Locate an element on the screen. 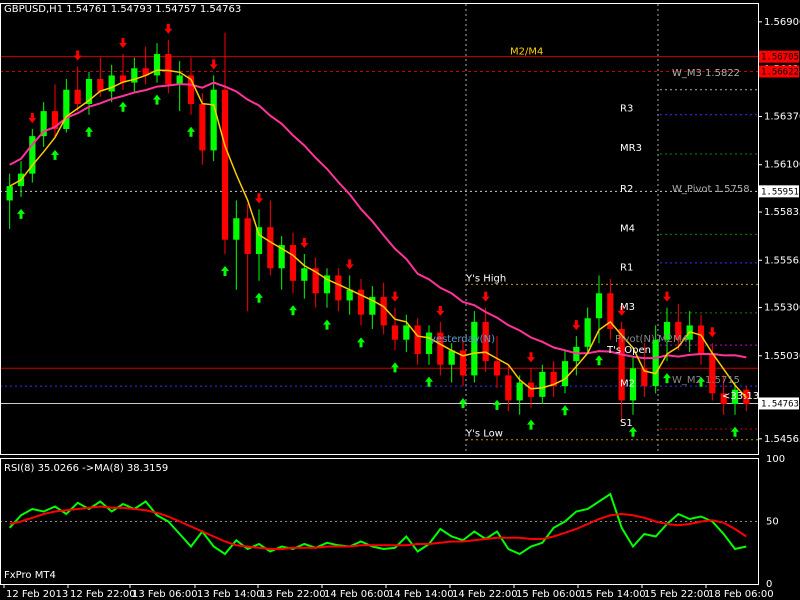  indicator-info: RSI(8) 35.0266 ->MA(8) 38.3159 is located at coordinates (86, 468).